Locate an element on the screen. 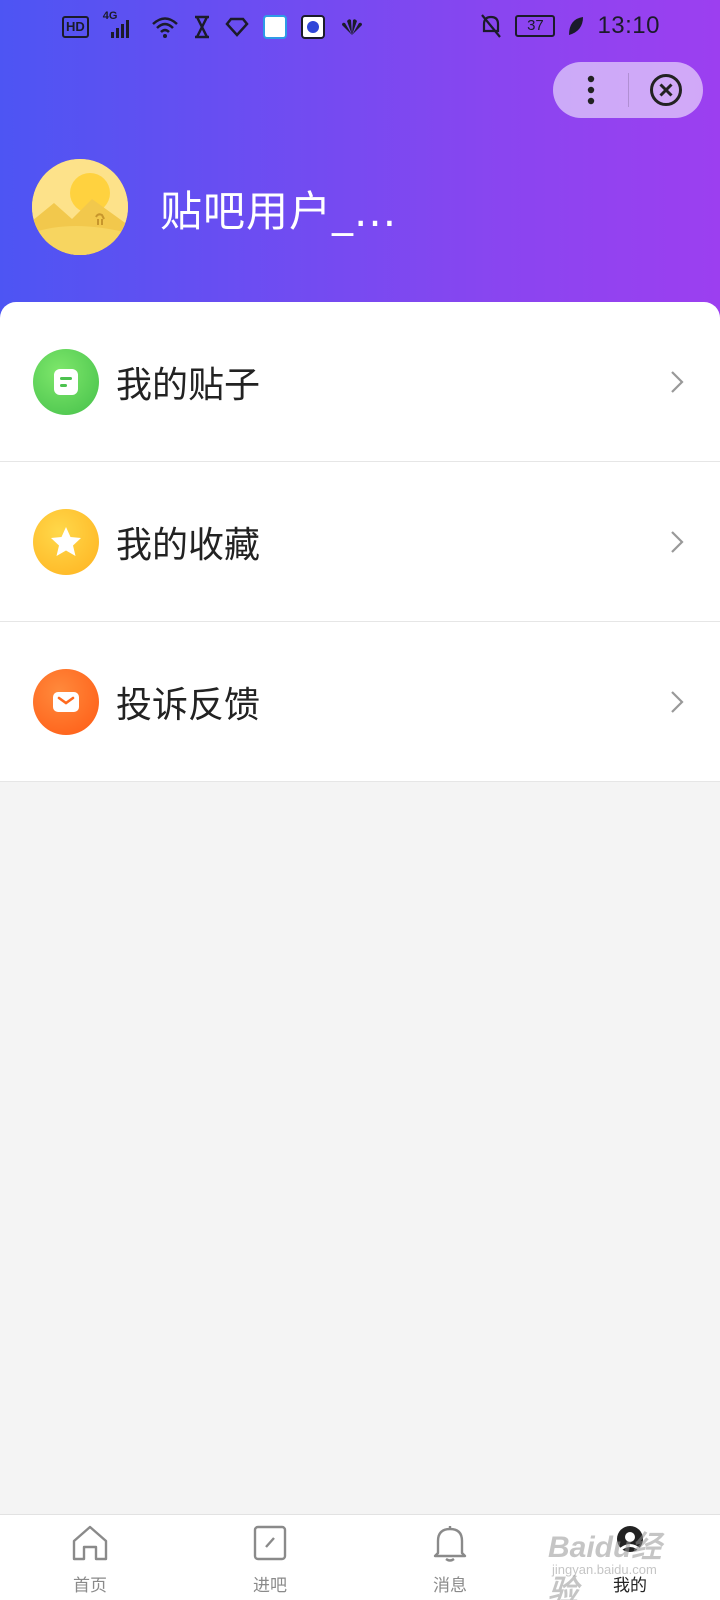 The image size is (720, 1600). signal-icon: 4G is located at coordinates (120, 25).